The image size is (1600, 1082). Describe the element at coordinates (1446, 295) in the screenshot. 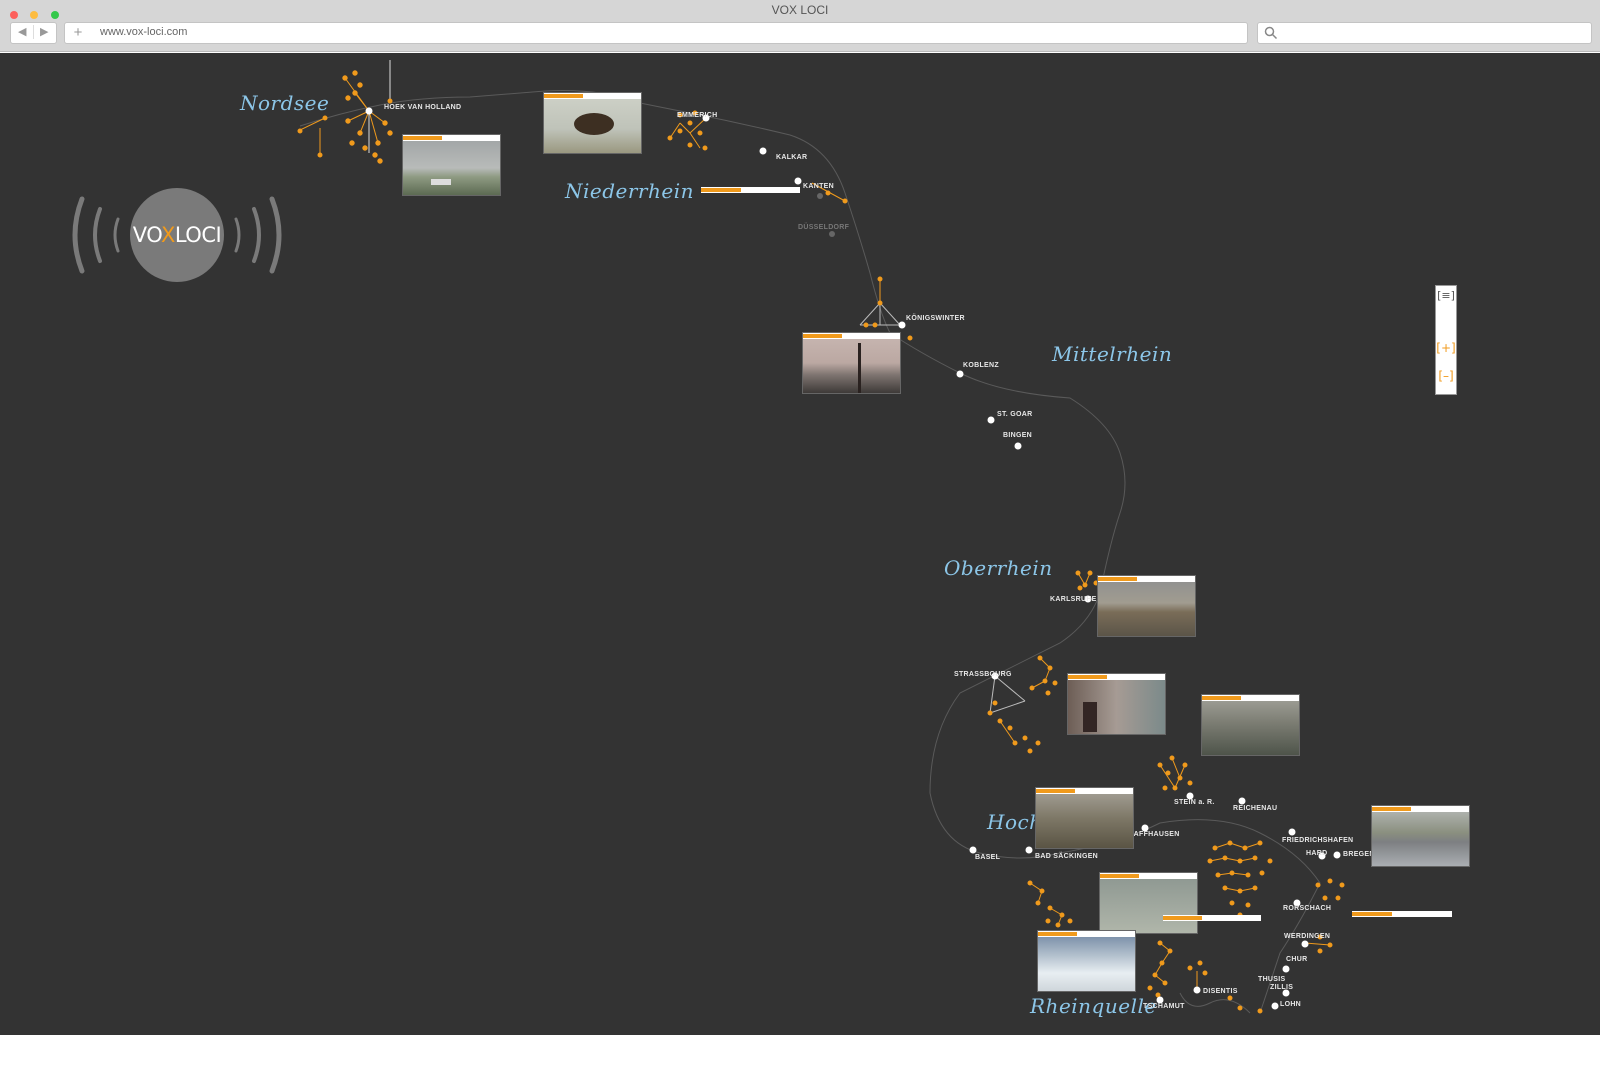

I see `zoom-fit-button: [≡]` at that location.